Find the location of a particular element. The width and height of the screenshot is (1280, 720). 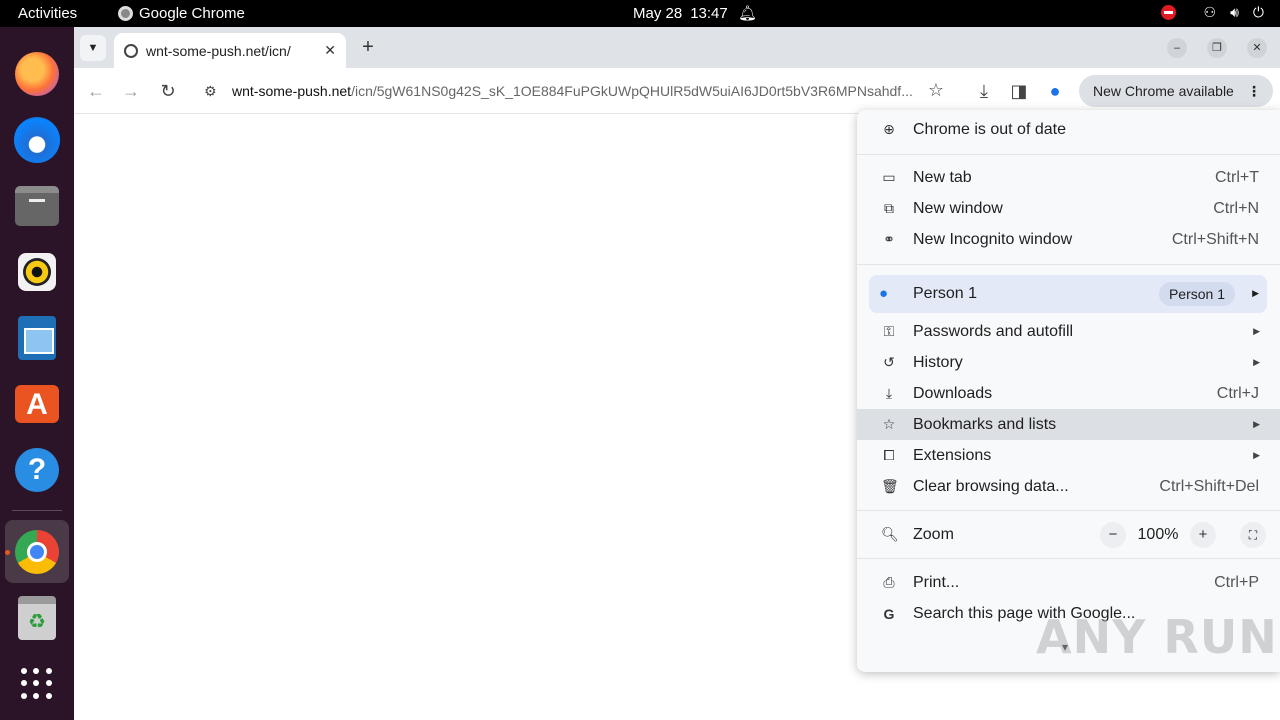

dock-app-center: A is located at coordinates (37, 404).